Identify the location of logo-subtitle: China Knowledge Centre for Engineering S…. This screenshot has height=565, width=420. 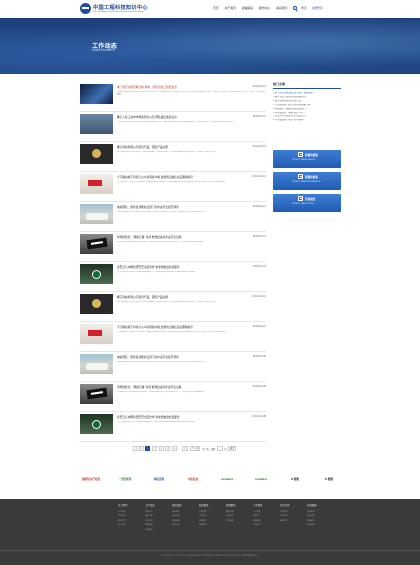
(118, 12).